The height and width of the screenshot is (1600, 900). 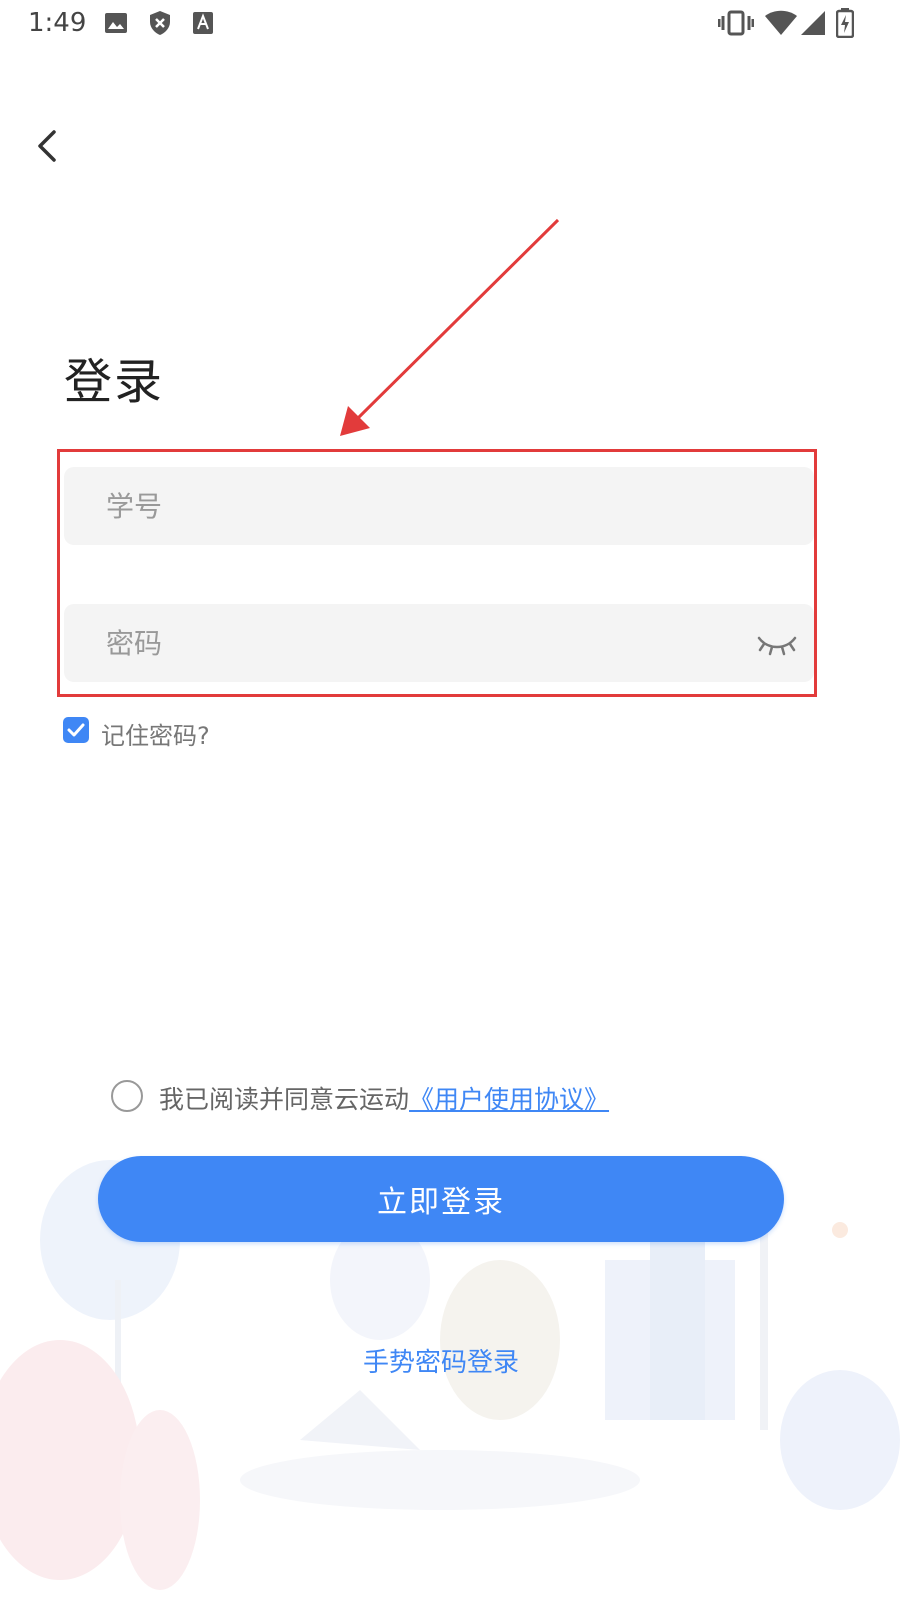 I want to click on password-field, so click(x=439, y=643).